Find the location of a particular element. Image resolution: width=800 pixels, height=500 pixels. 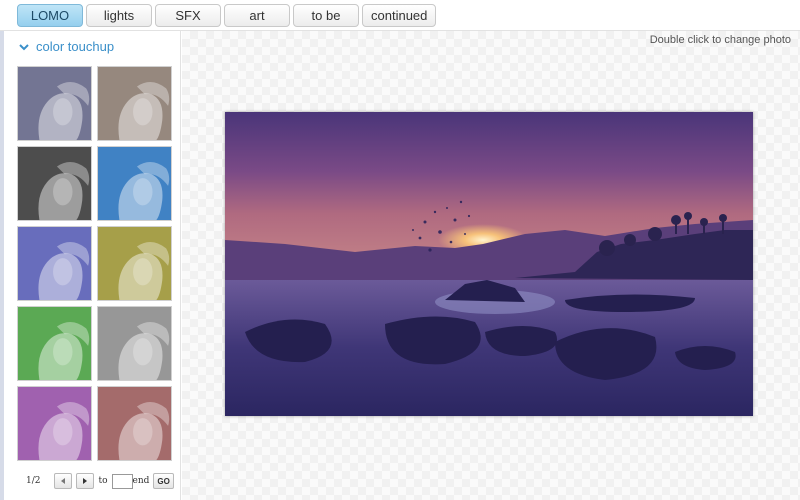

section-header-color-touchup: color touchup is located at coordinates (66, 46).